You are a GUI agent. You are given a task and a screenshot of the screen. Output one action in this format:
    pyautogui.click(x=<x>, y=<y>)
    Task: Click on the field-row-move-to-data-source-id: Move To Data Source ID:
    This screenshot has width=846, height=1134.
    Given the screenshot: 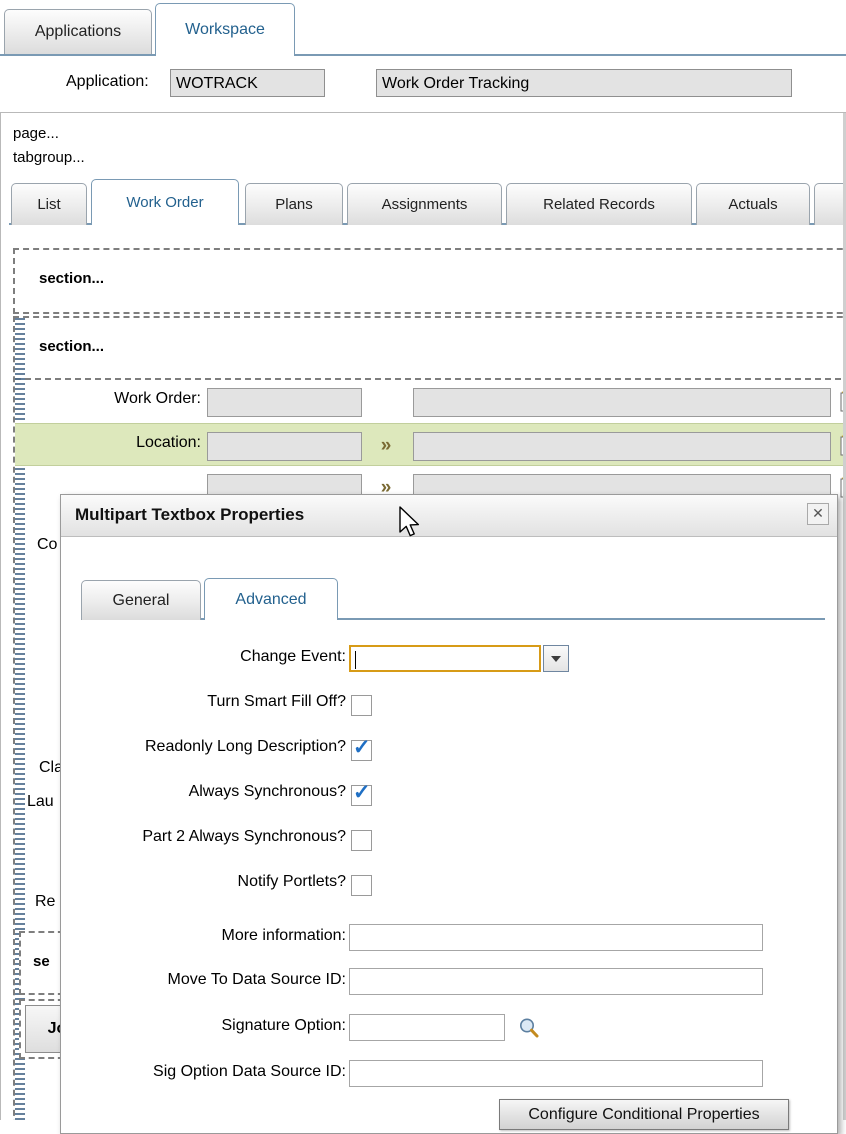 What is the action you would take?
    pyautogui.click(x=449, y=983)
    